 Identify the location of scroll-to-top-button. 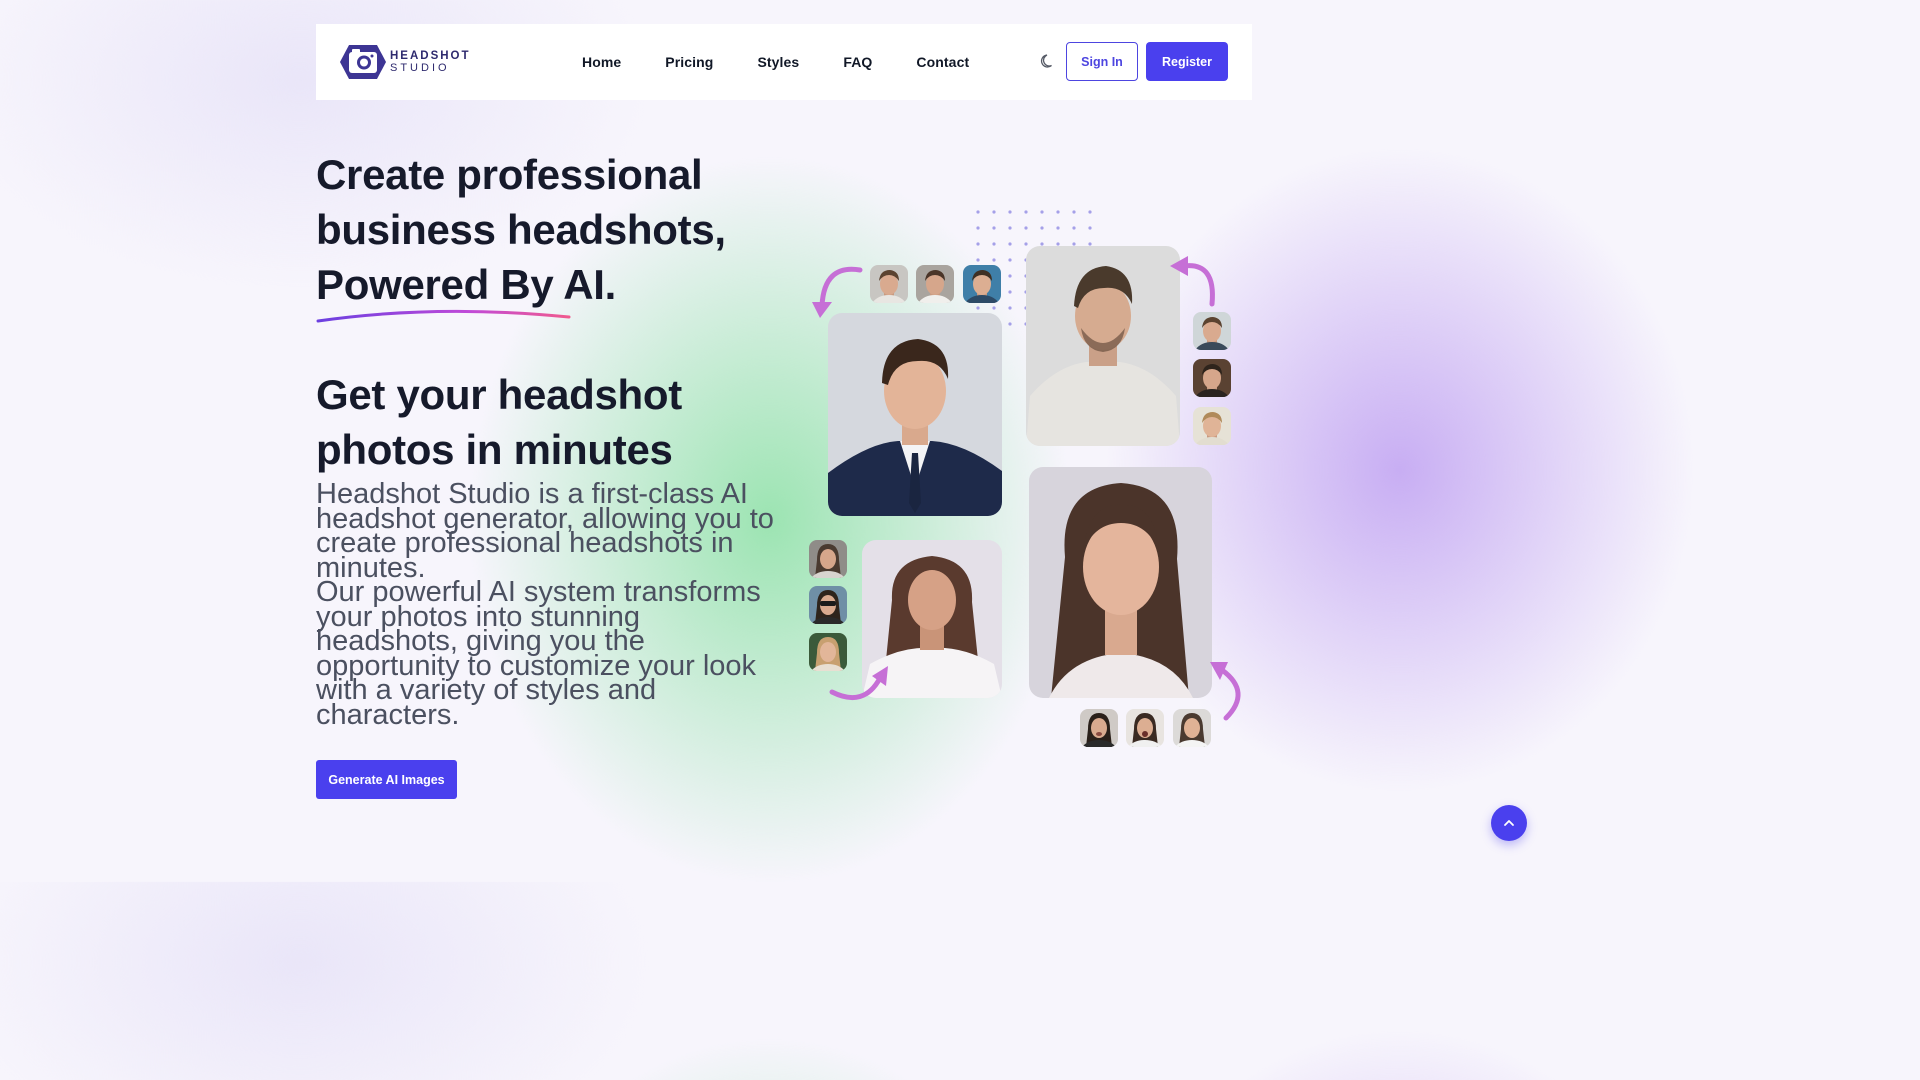
(1509, 823).